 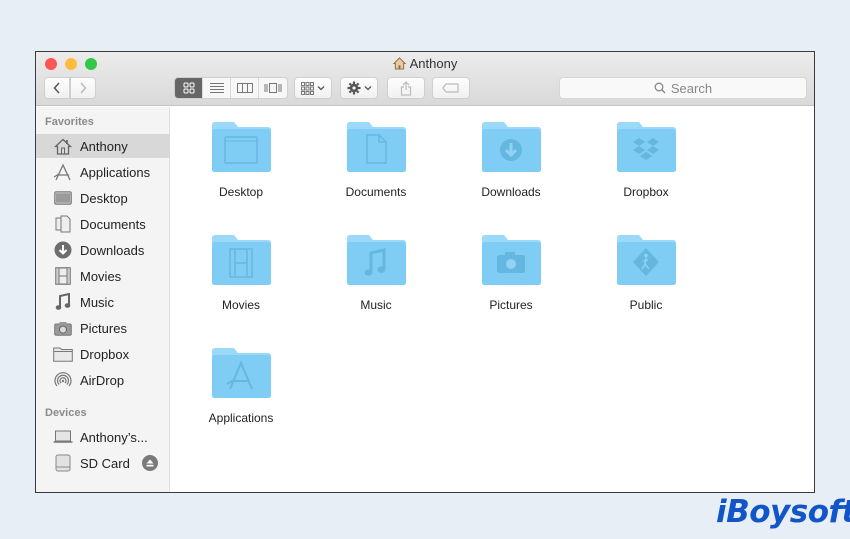 What do you see at coordinates (241, 418) in the screenshot?
I see `folder-label: Applications` at bounding box center [241, 418].